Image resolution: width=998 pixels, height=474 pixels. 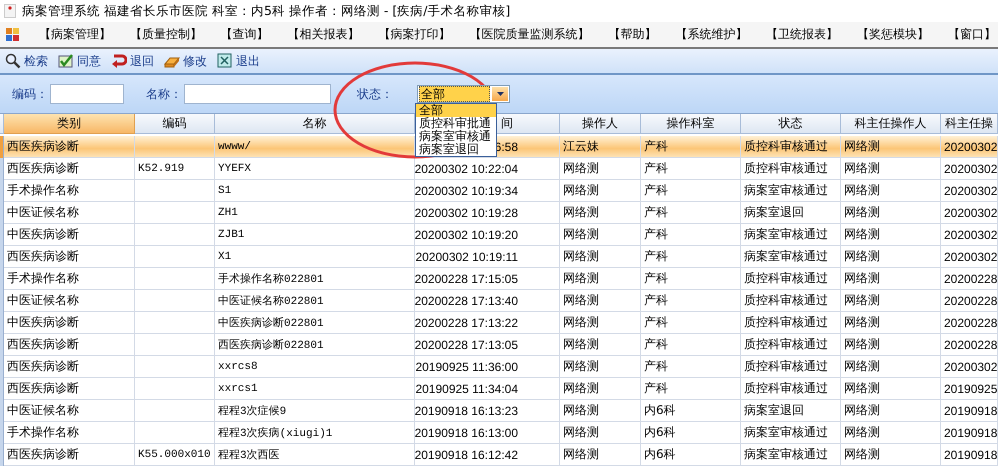 What do you see at coordinates (487, 455) in the screenshot?
I see `table-cell: 20190918 16:12:42` at bounding box center [487, 455].